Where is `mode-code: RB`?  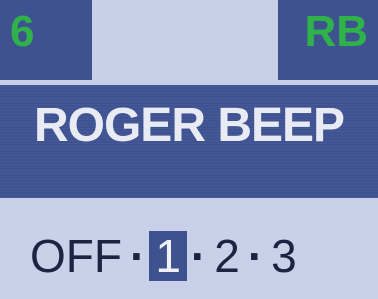
mode-code: RB is located at coordinates (336, 31).